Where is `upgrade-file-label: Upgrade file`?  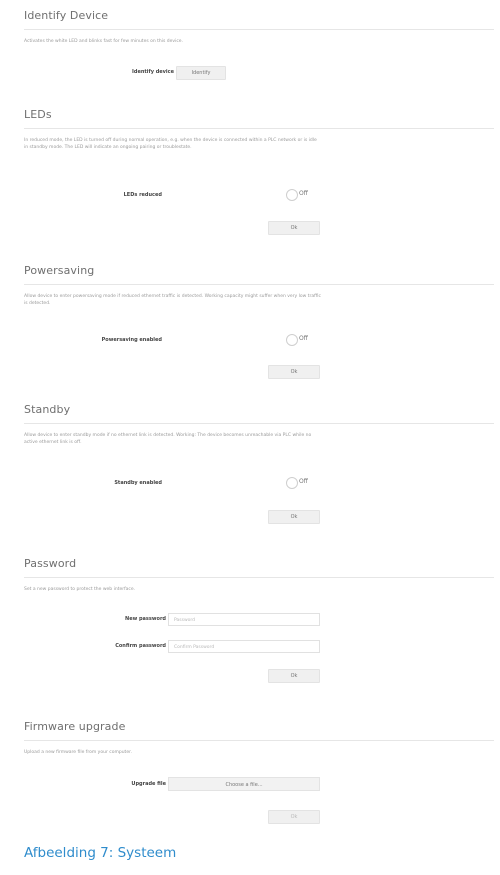 upgrade-file-label: Upgrade file is located at coordinates (148, 784).